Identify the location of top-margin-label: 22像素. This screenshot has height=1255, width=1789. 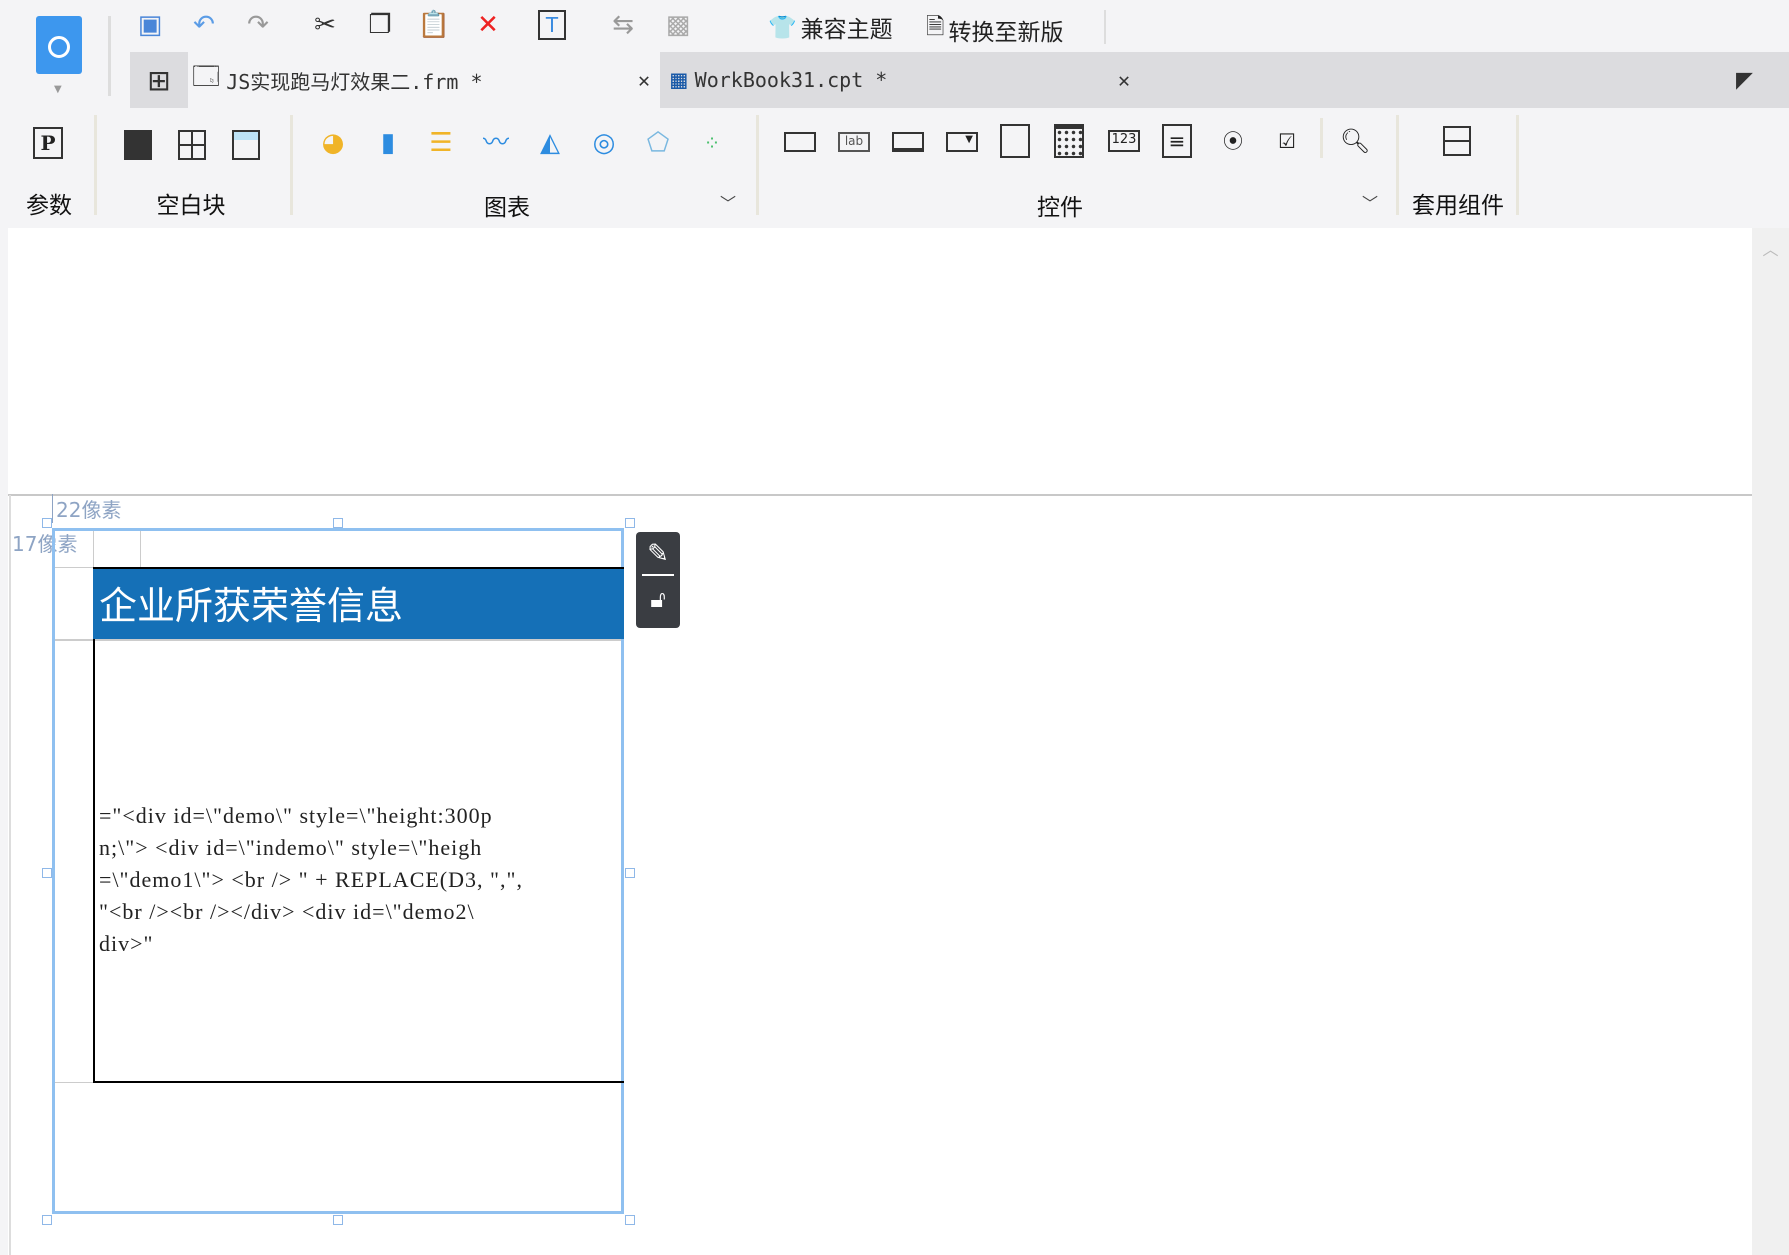
(86, 508).